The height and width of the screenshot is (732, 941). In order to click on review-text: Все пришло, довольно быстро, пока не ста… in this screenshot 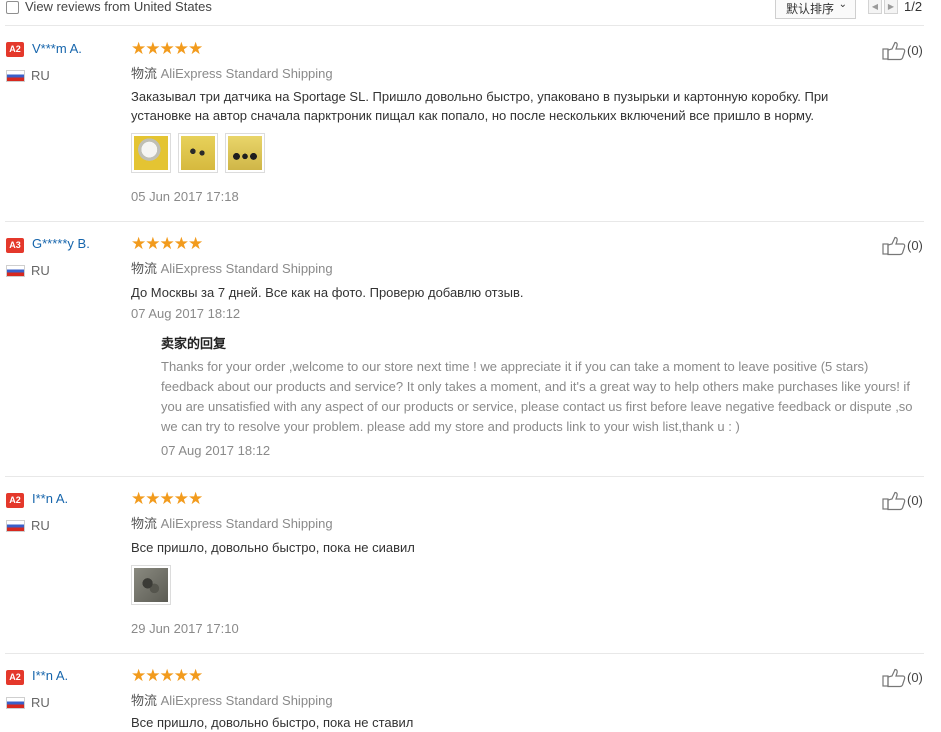, I will do `click(272, 722)`.